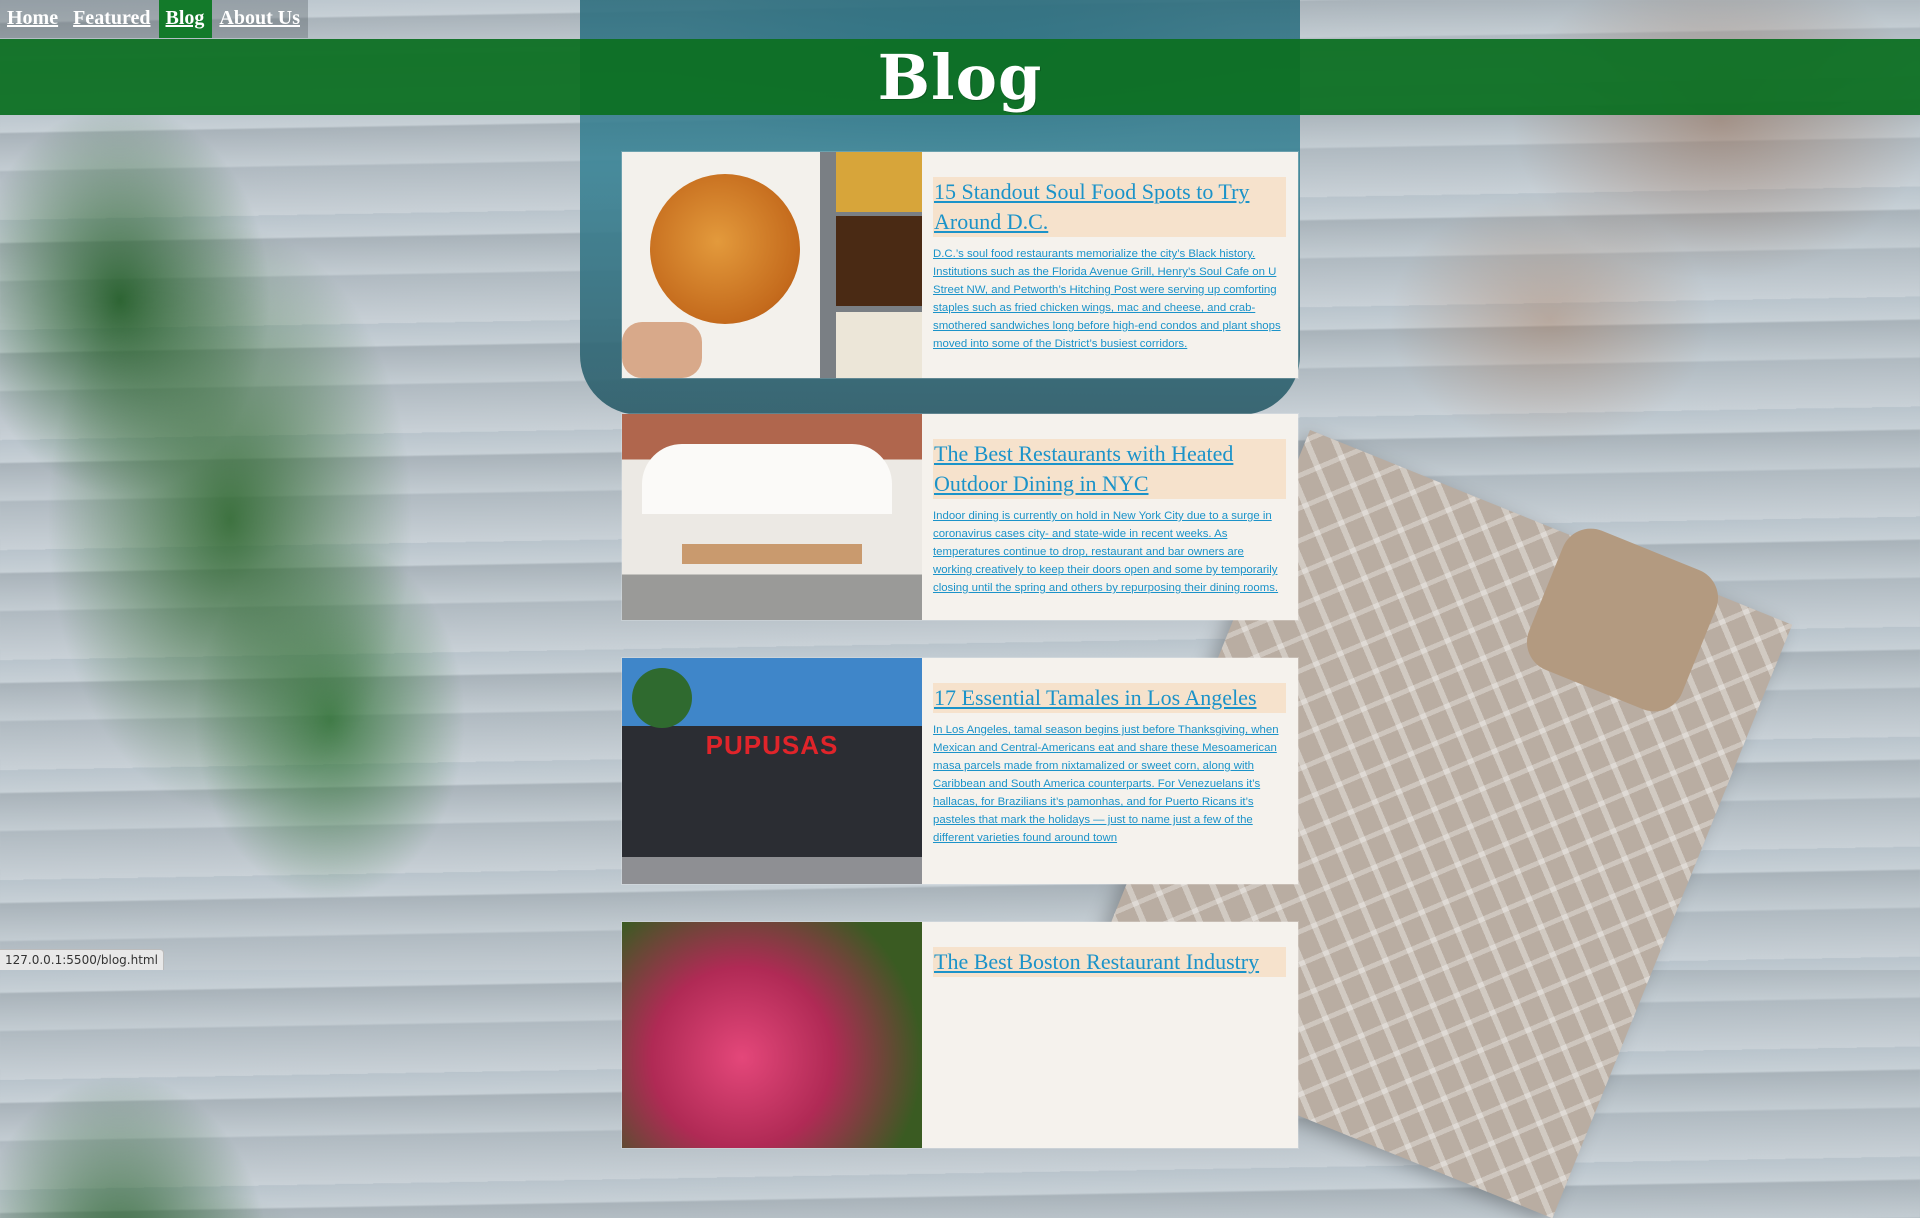 This screenshot has width=1920, height=1218. Describe the element at coordinates (767, 479) in the screenshot. I see `tent-shape` at that location.